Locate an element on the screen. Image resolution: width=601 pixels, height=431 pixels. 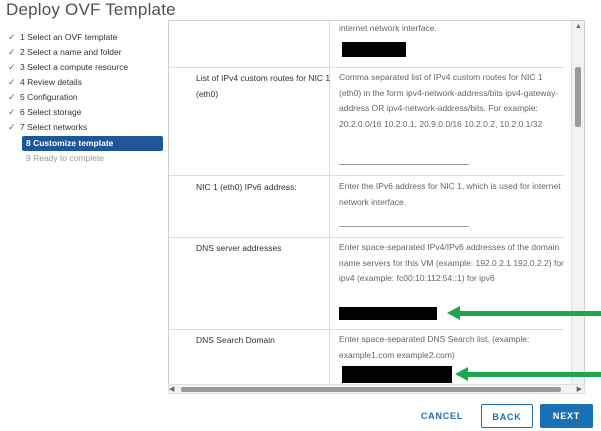
cancel-button: CANCEL is located at coordinates (442, 416).